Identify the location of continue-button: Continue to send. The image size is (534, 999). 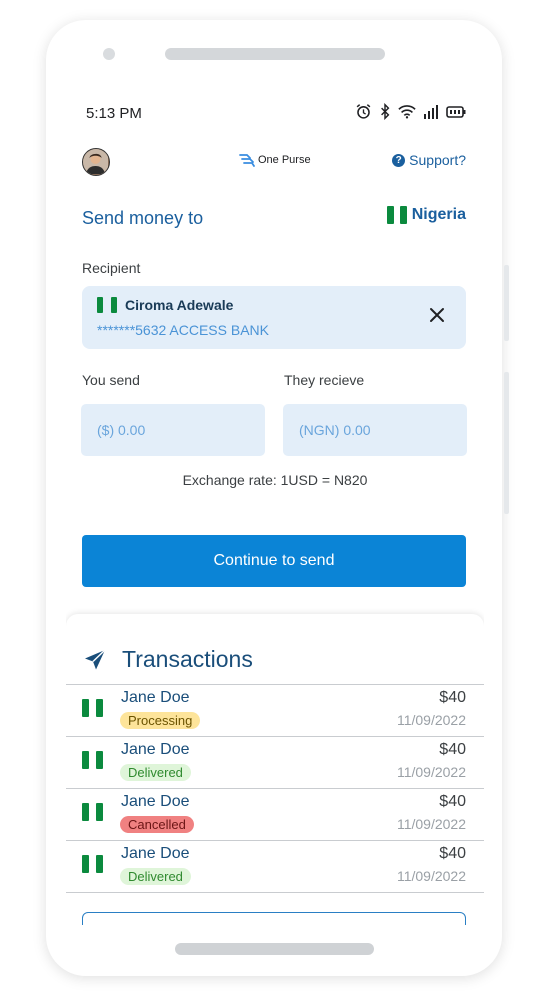
(274, 561).